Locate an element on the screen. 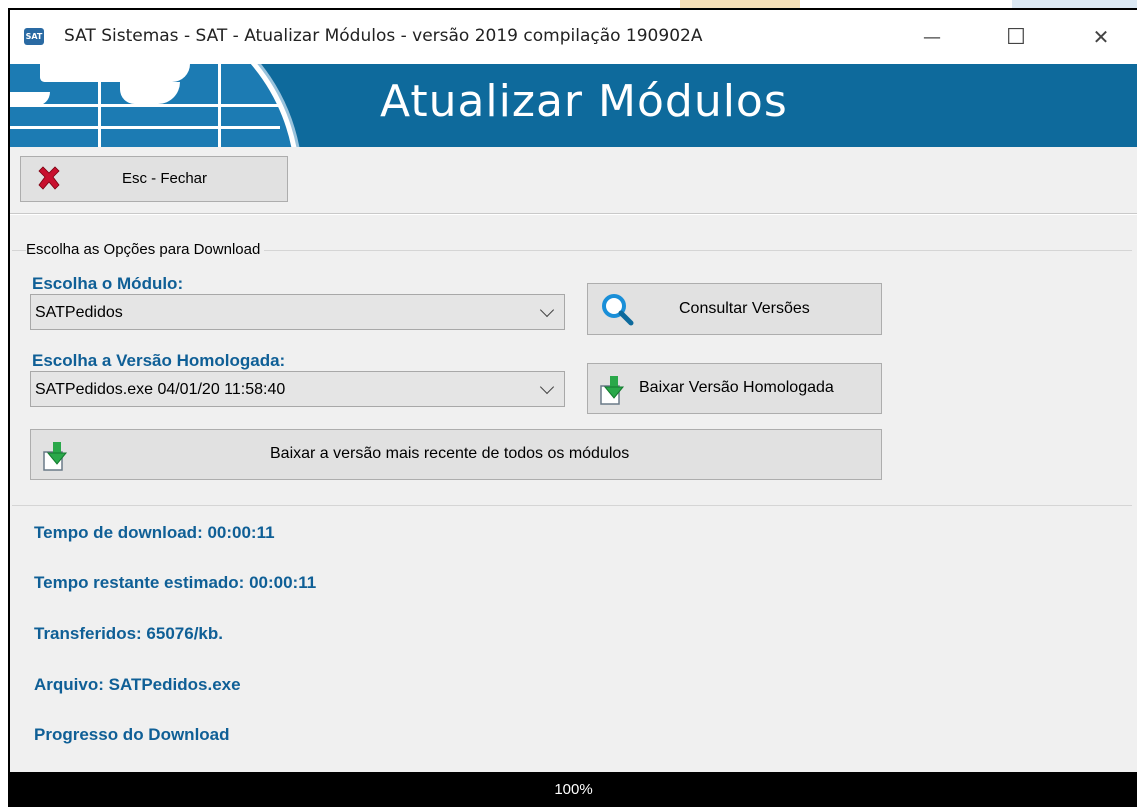  header-banner: Atualizar Módulos is located at coordinates (573, 105).